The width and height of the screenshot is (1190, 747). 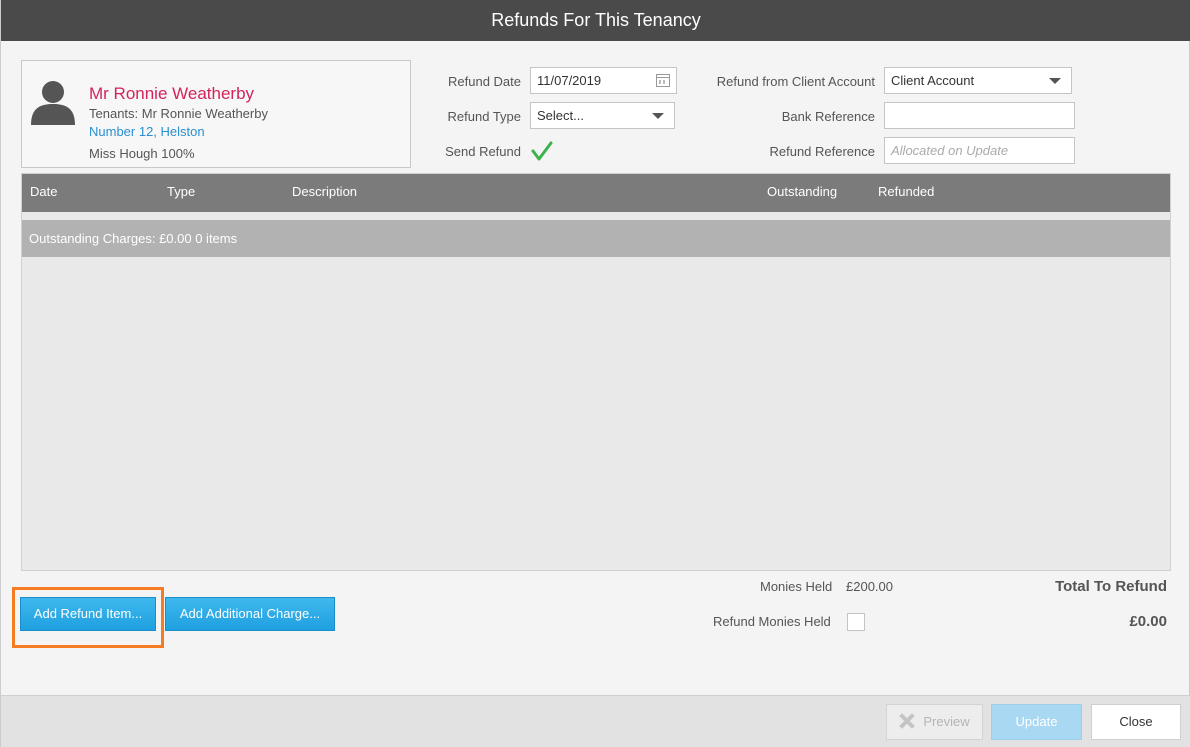 What do you see at coordinates (484, 116) in the screenshot?
I see `refund-type-label: Refund Type` at bounding box center [484, 116].